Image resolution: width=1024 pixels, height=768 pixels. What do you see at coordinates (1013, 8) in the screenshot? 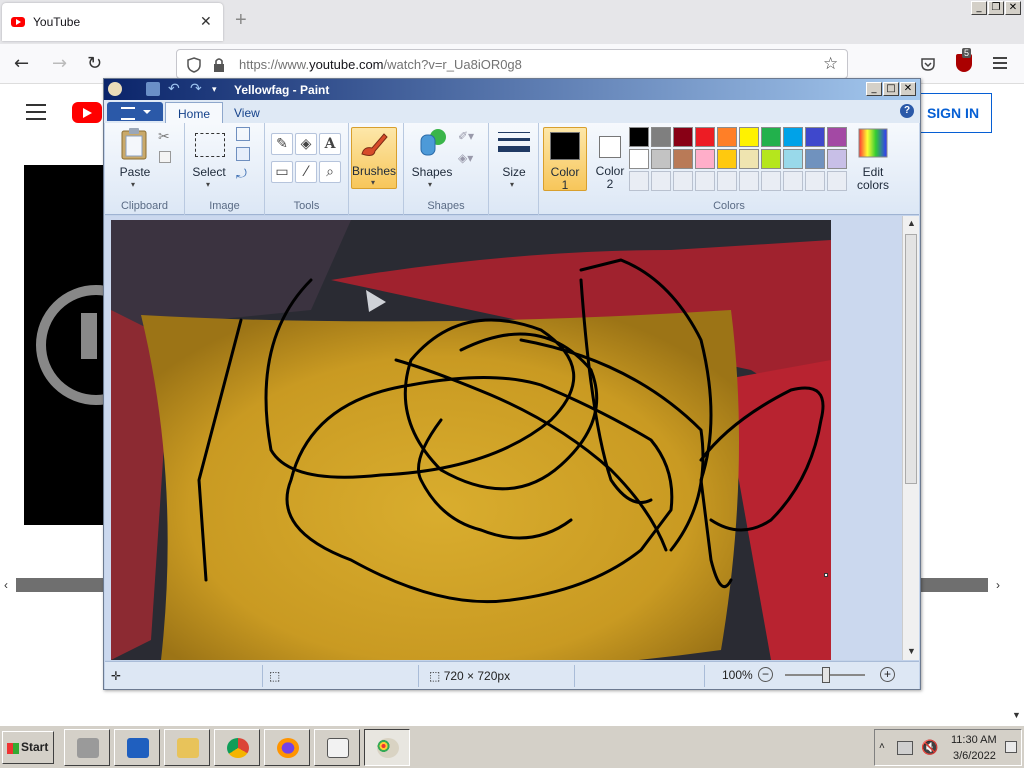
I see `close-window-icon: ✕` at bounding box center [1013, 8].